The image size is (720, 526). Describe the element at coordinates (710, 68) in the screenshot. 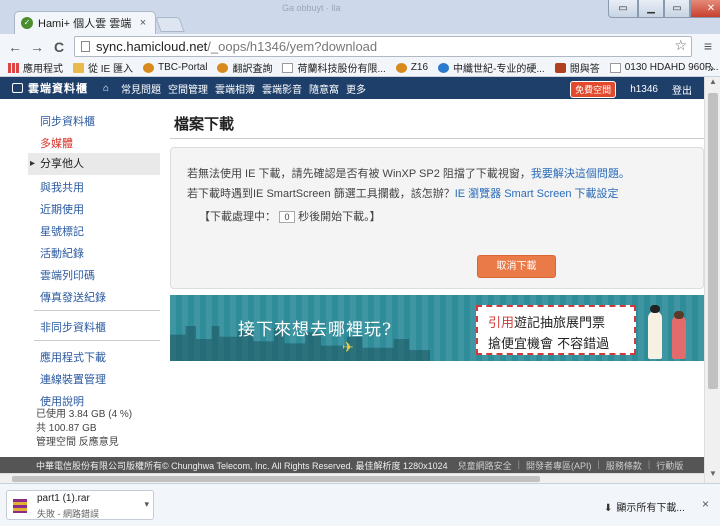

I see `bookmarks-overflow-icon: »` at that location.